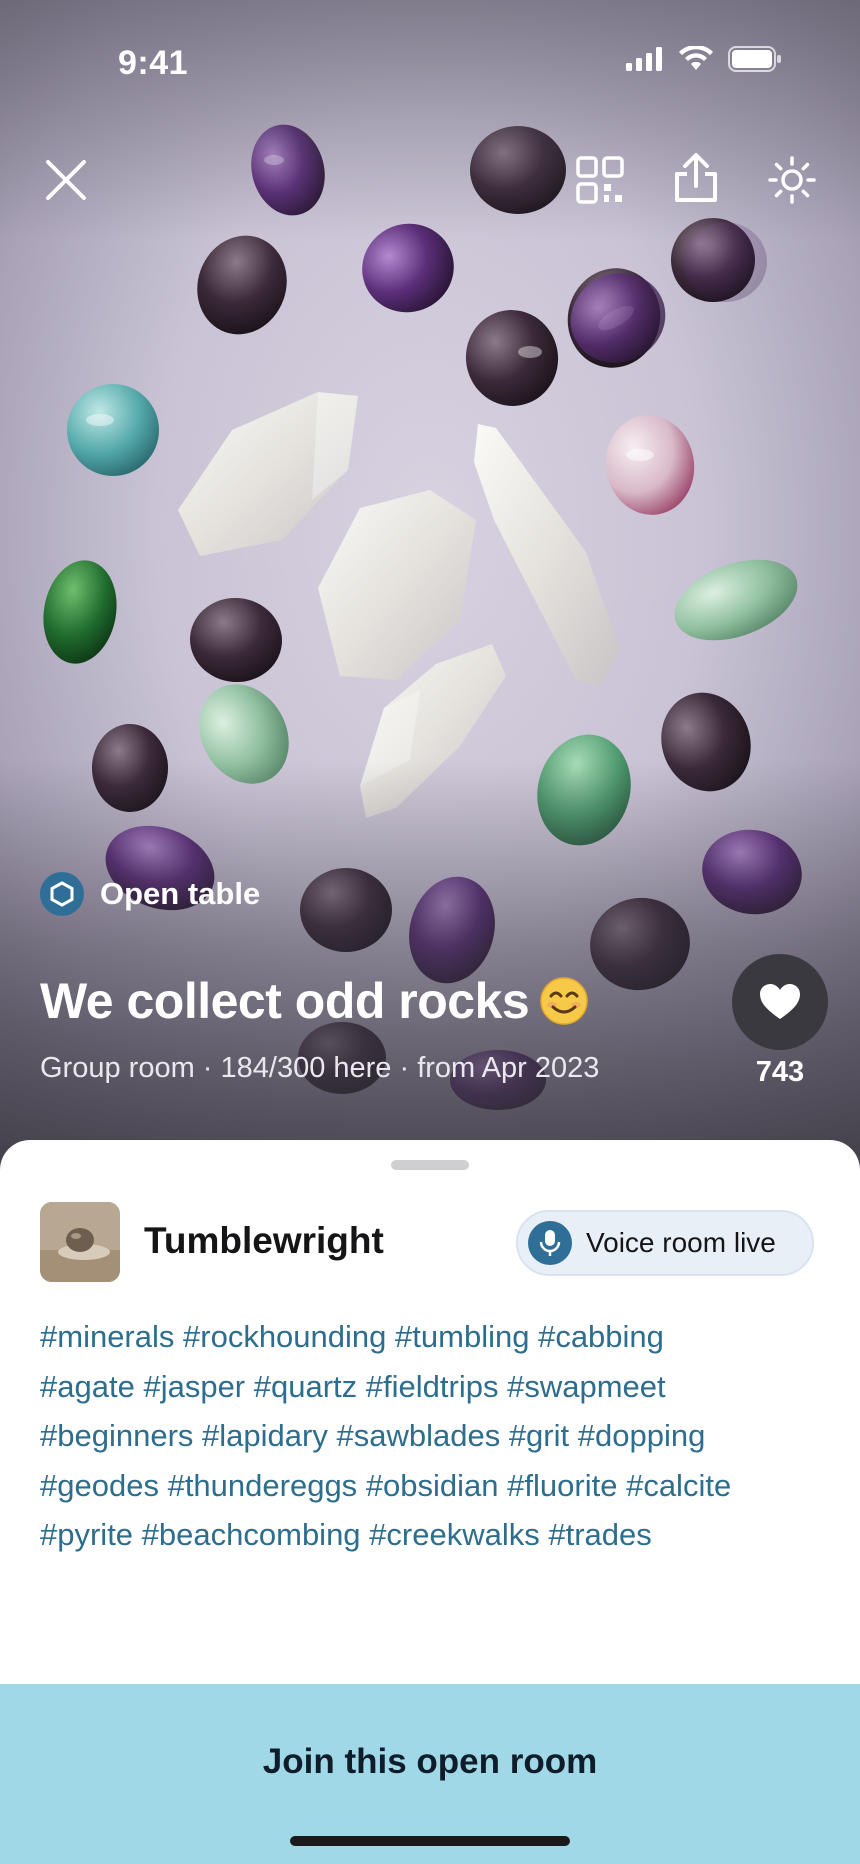  I want to click on tag-item: #creekwalks, so click(454, 1534).